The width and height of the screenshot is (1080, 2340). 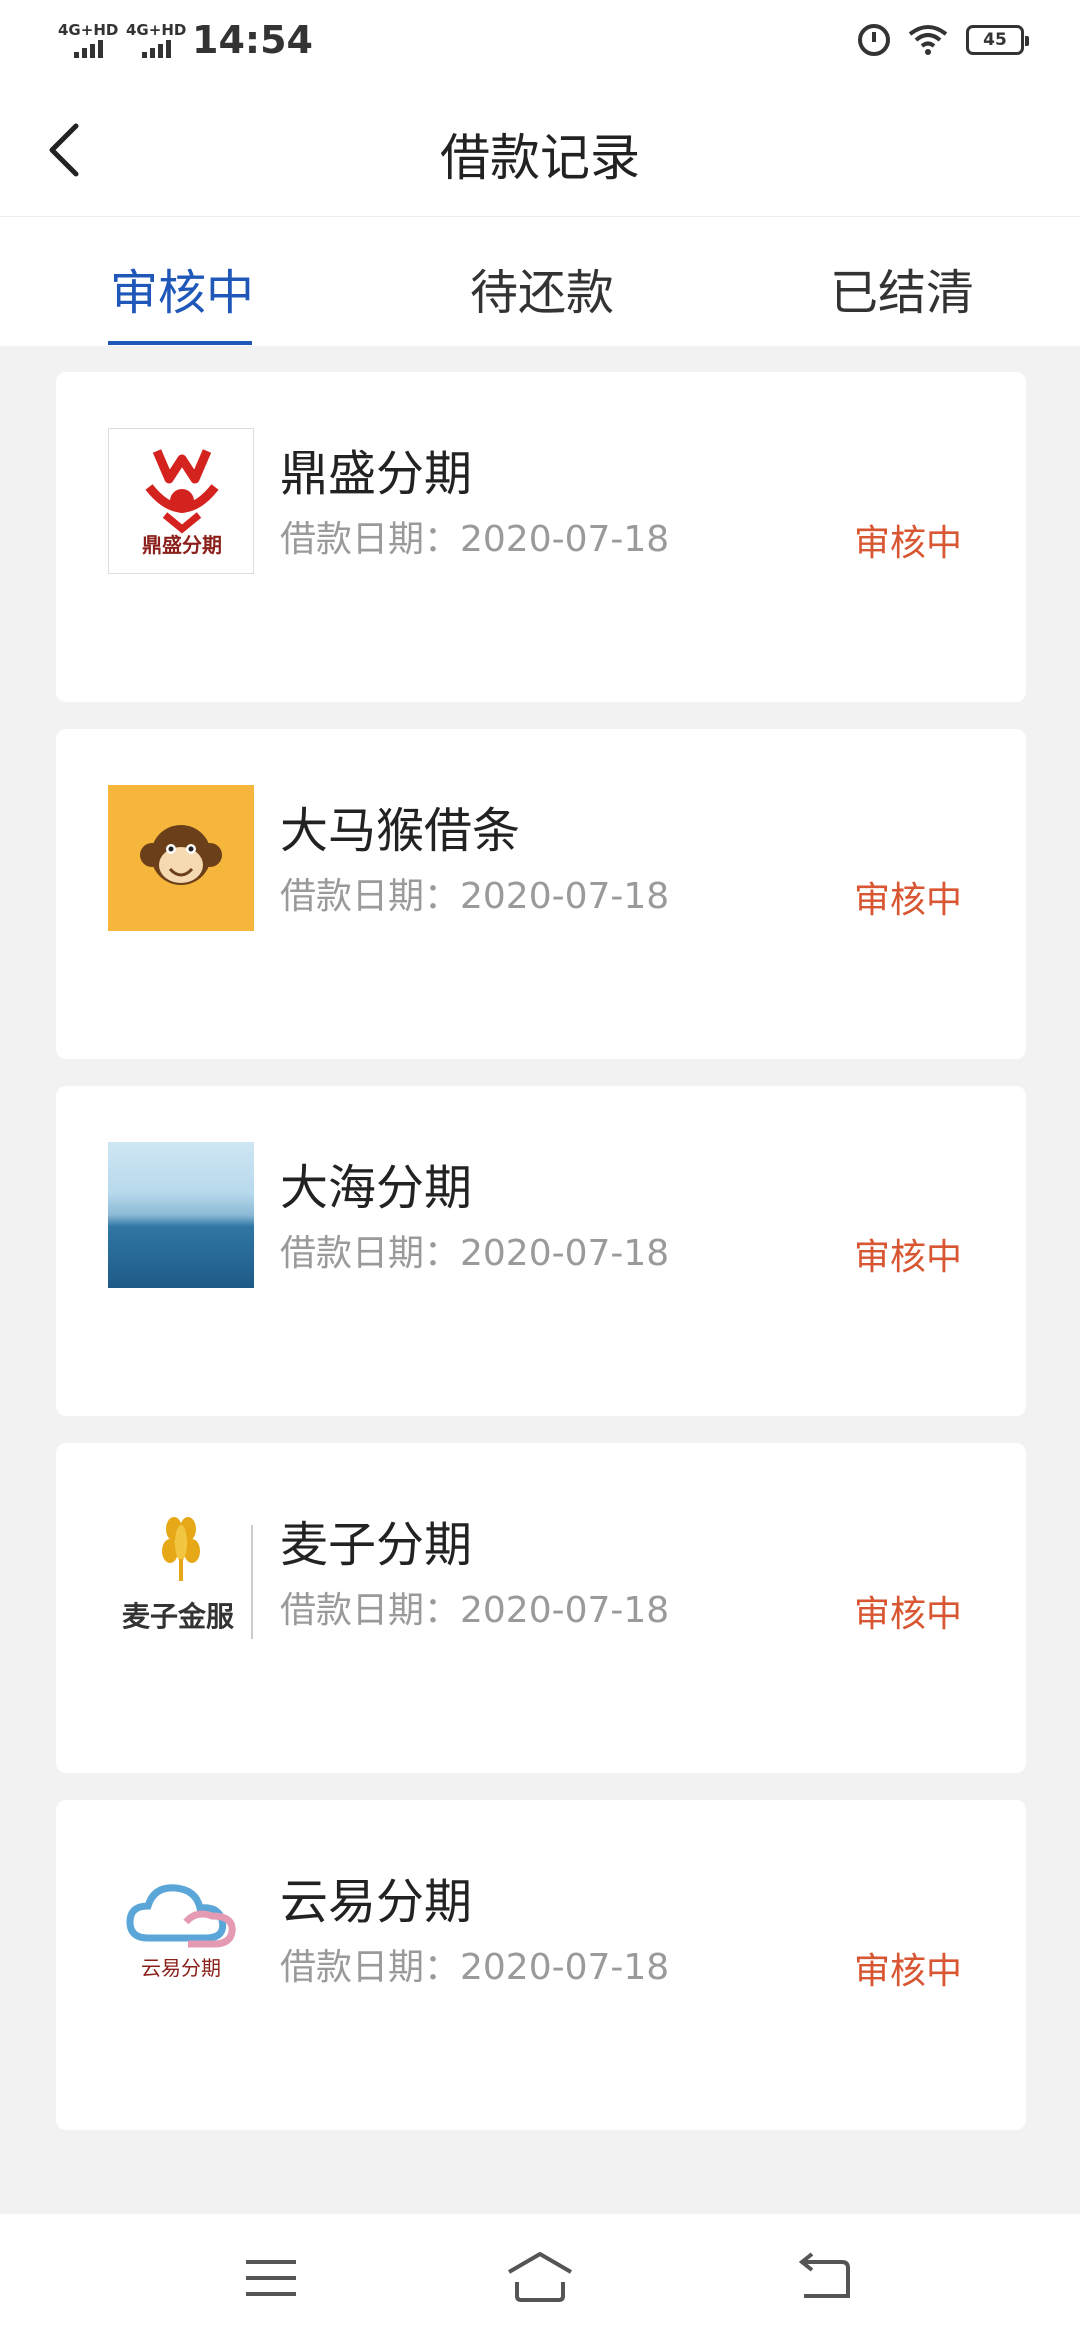 I want to click on nav-bar: 借款记录, so click(x=540, y=150).